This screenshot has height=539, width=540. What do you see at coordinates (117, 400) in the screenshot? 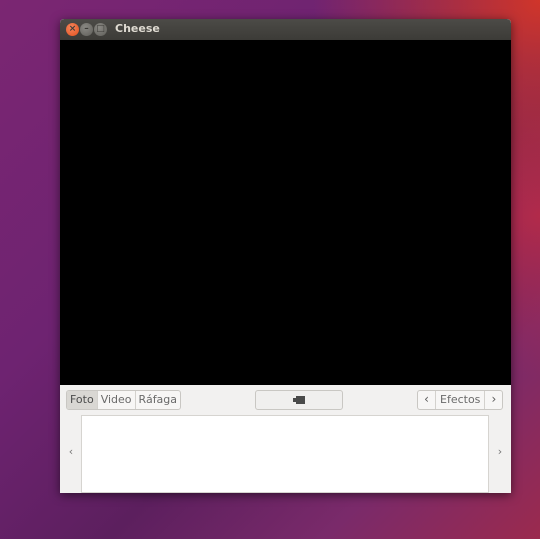
I see `mode-video-button: Video` at bounding box center [117, 400].